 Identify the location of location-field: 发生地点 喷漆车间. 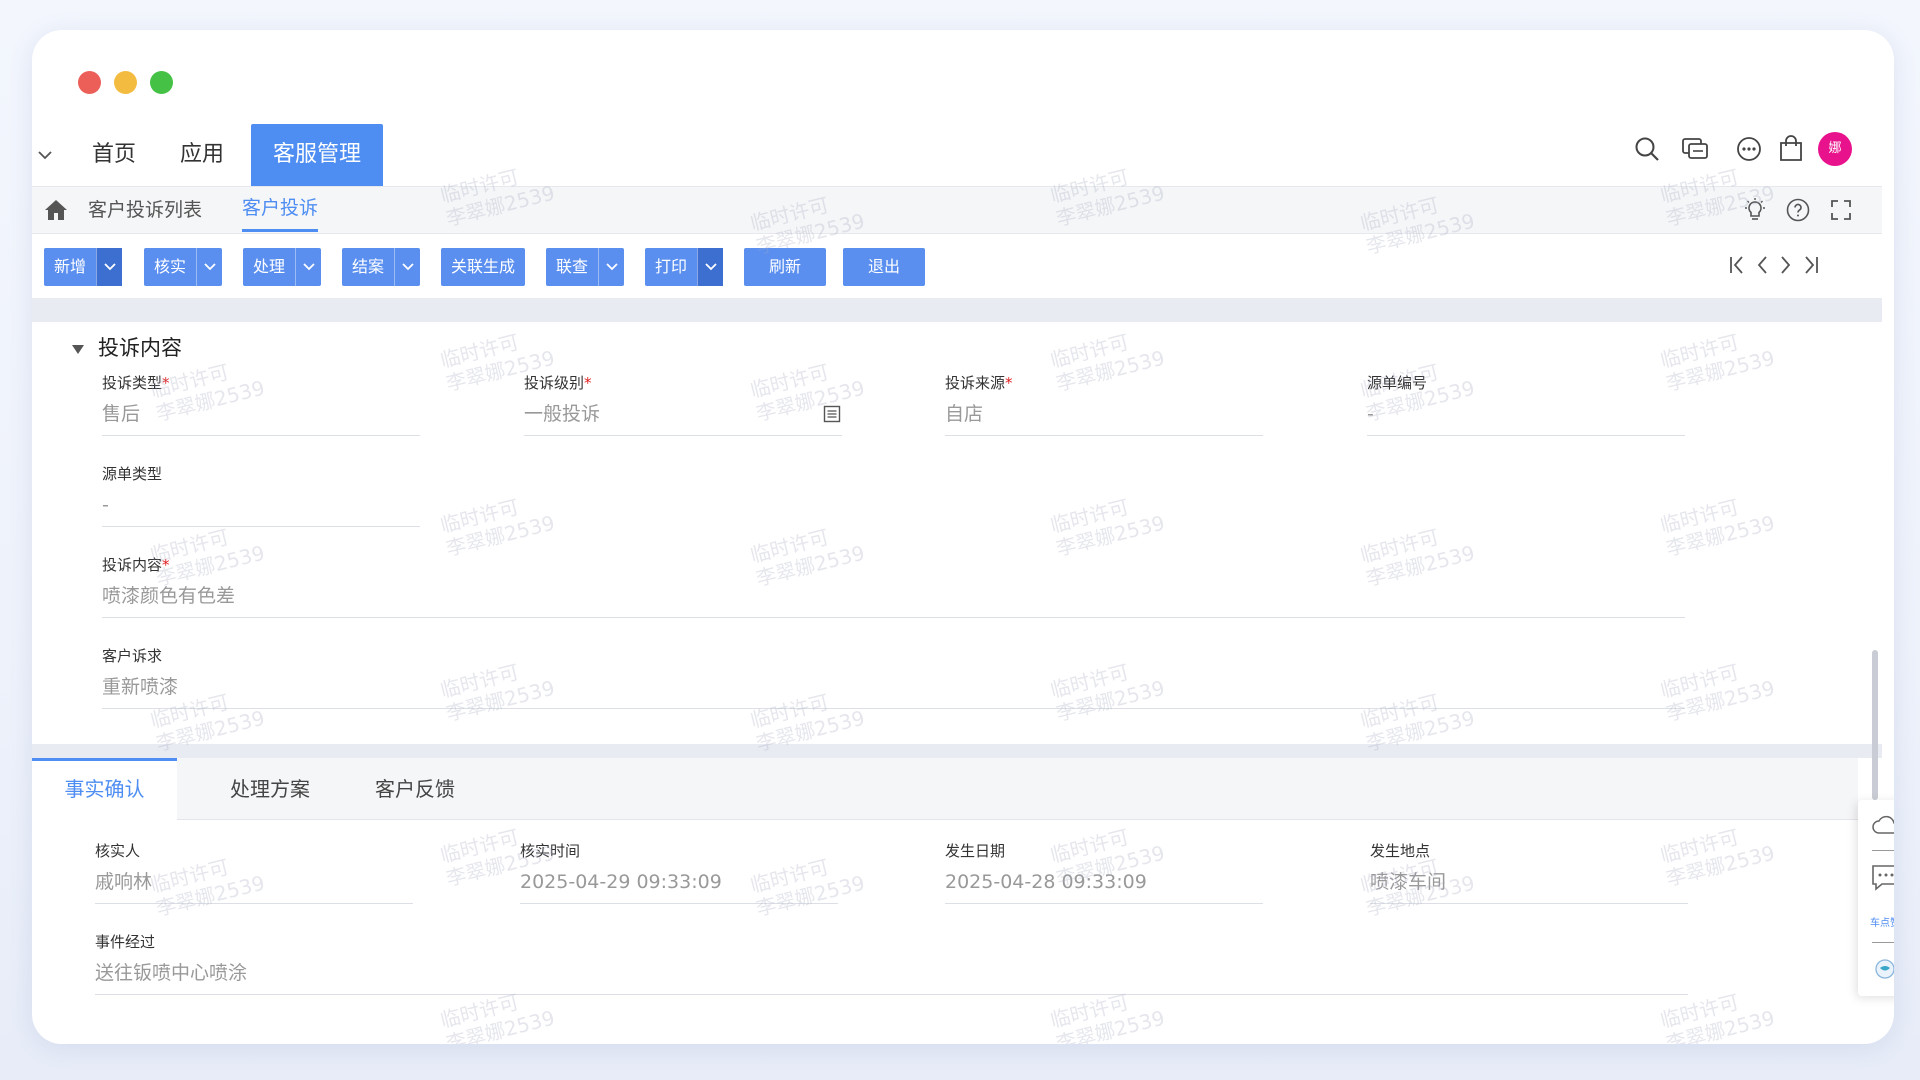
(1529, 872).